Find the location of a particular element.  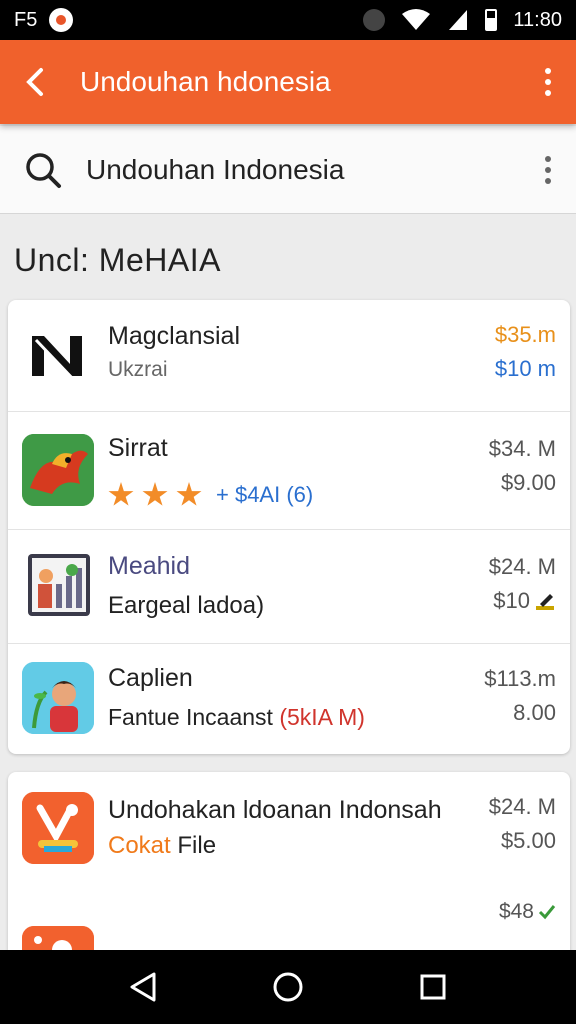

app-sub: Eargeal ladoa) is located at coordinates (186, 605).